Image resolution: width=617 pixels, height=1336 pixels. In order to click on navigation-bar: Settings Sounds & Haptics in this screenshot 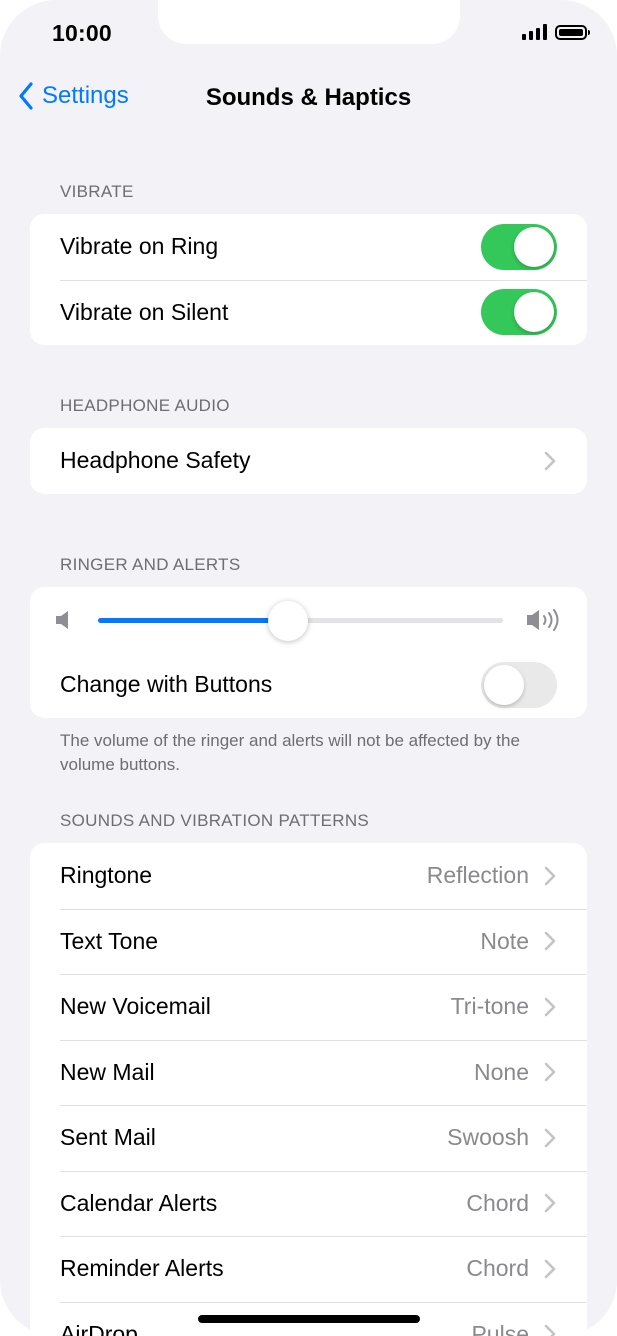, I will do `click(308, 100)`.